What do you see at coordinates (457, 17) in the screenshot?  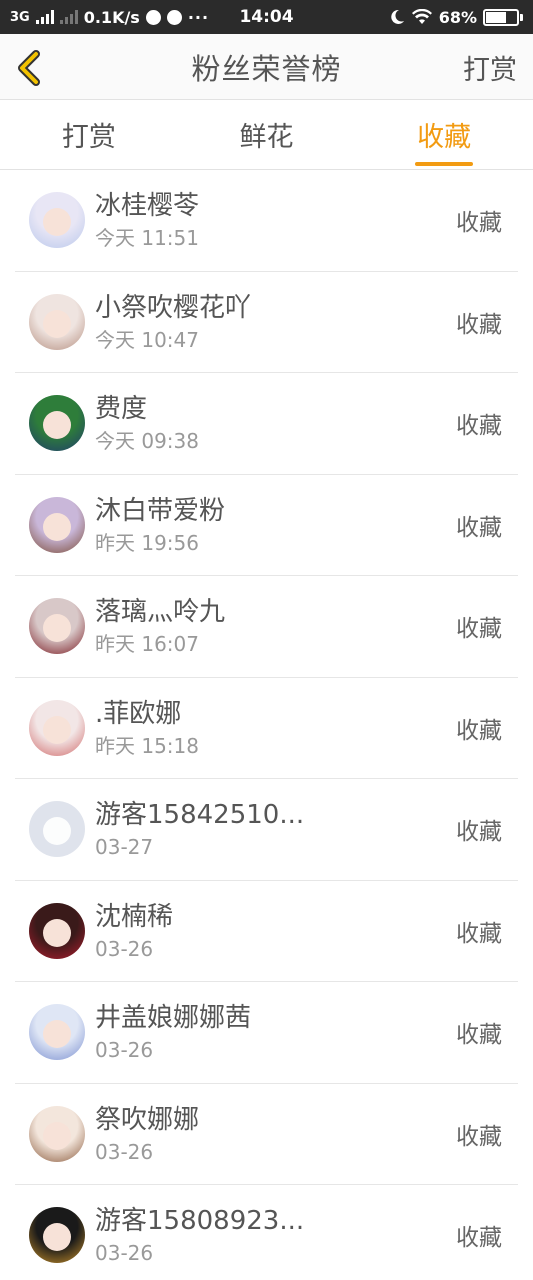 I see `battery-percent: 68%` at bounding box center [457, 17].